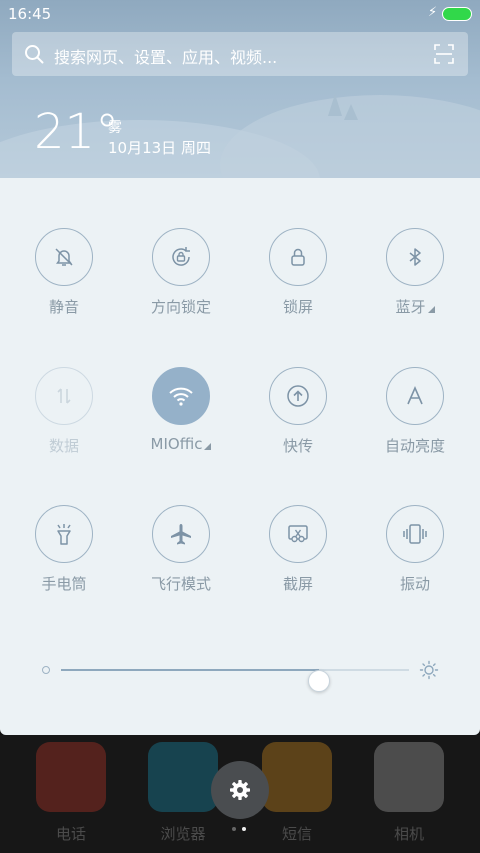 This screenshot has height=853, width=480. What do you see at coordinates (319, 681) in the screenshot?
I see `brightness-thumb` at bounding box center [319, 681].